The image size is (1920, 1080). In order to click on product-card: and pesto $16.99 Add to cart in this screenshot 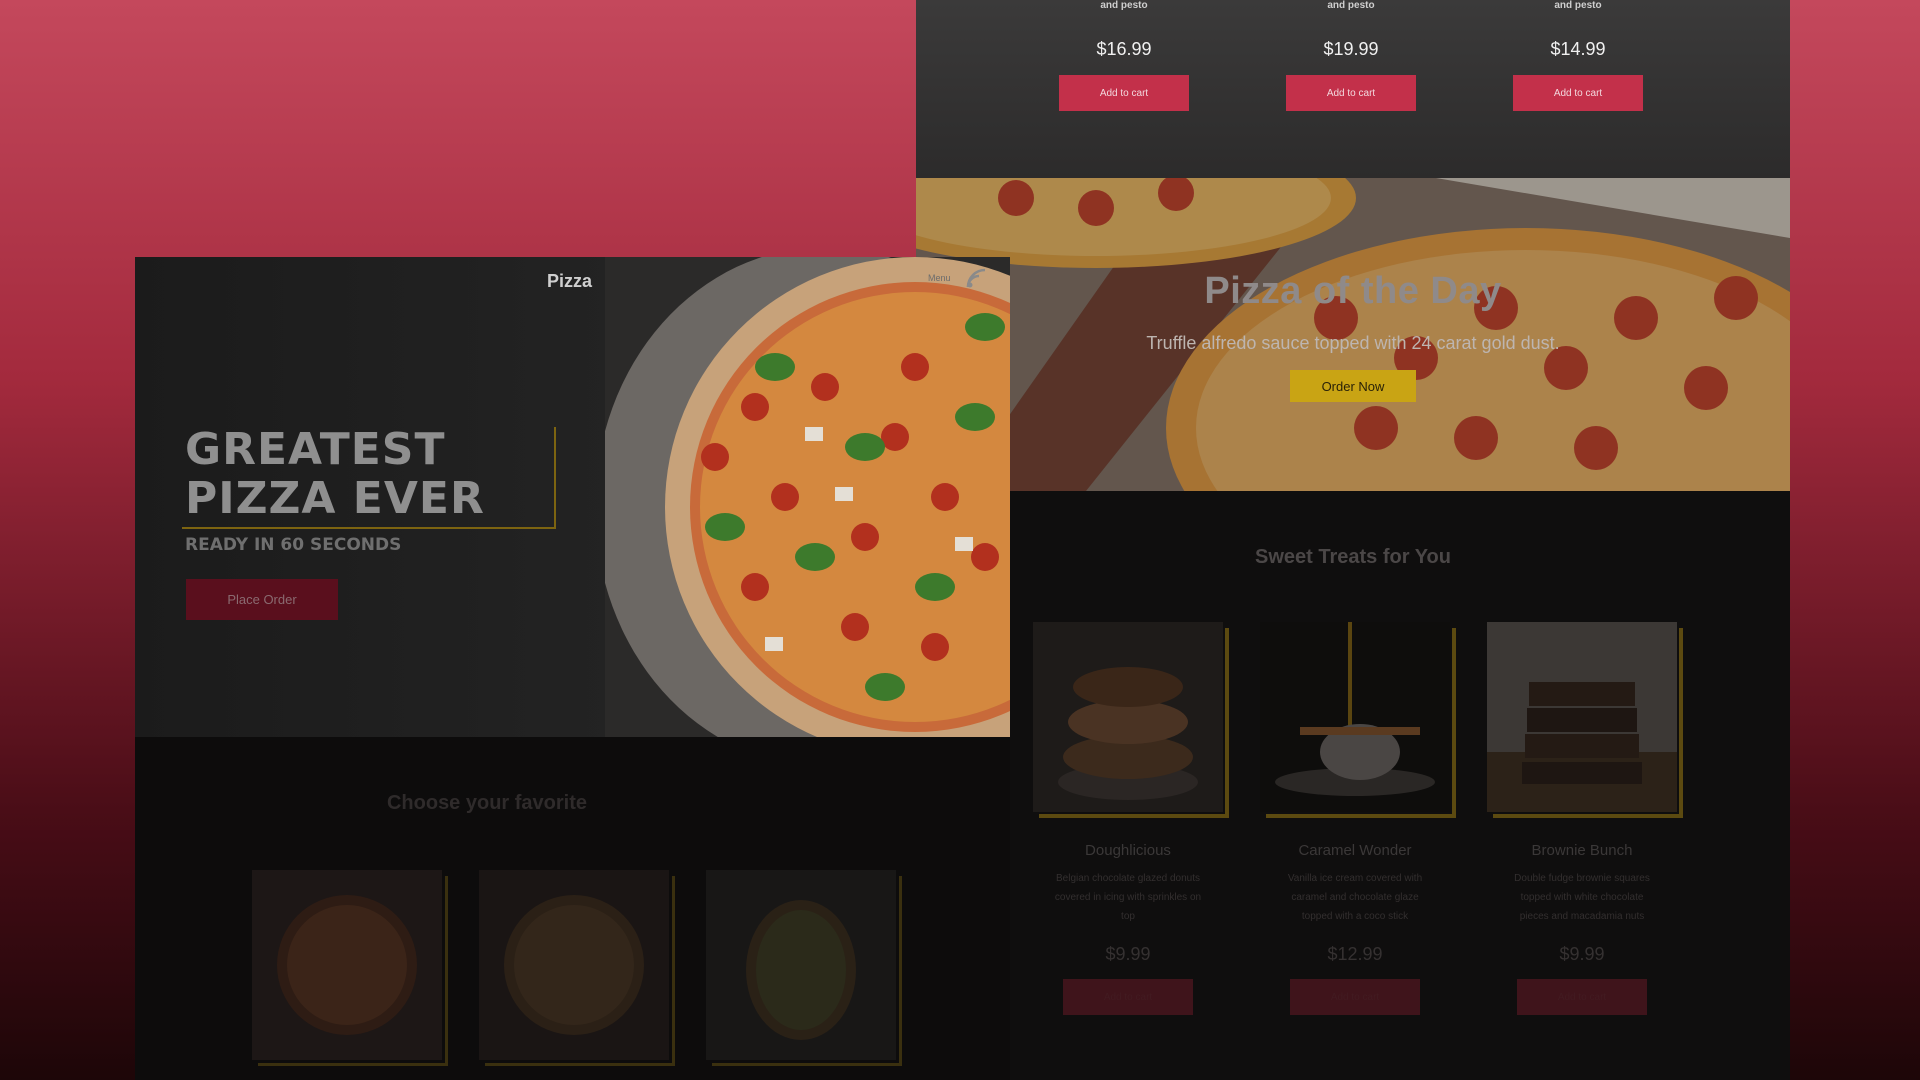, I will do `click(1124, 55)`.